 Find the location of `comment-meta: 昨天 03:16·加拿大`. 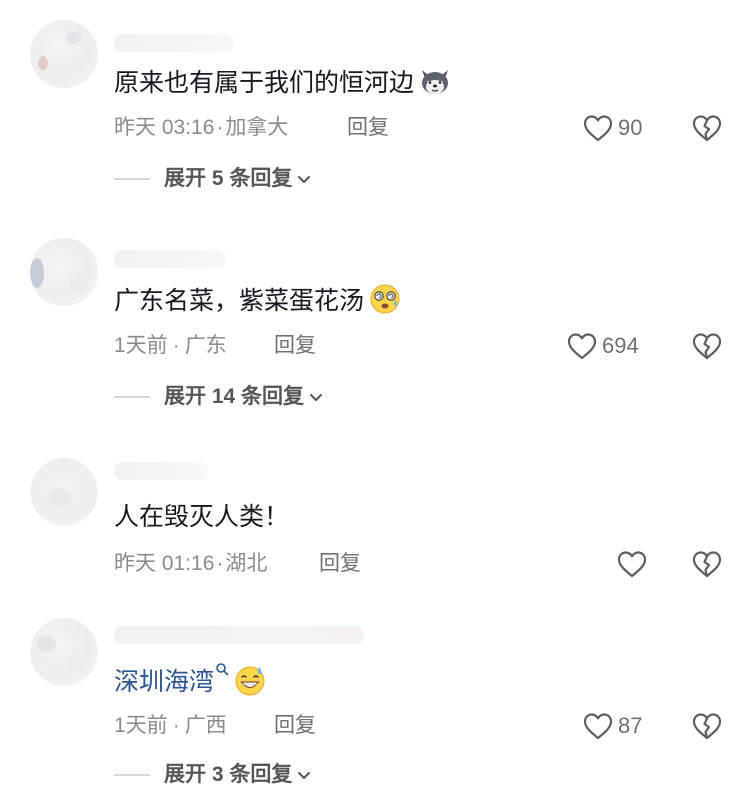

comment-meta: 昨天 03:16·加拿大 is located at coordinates (201, 128).